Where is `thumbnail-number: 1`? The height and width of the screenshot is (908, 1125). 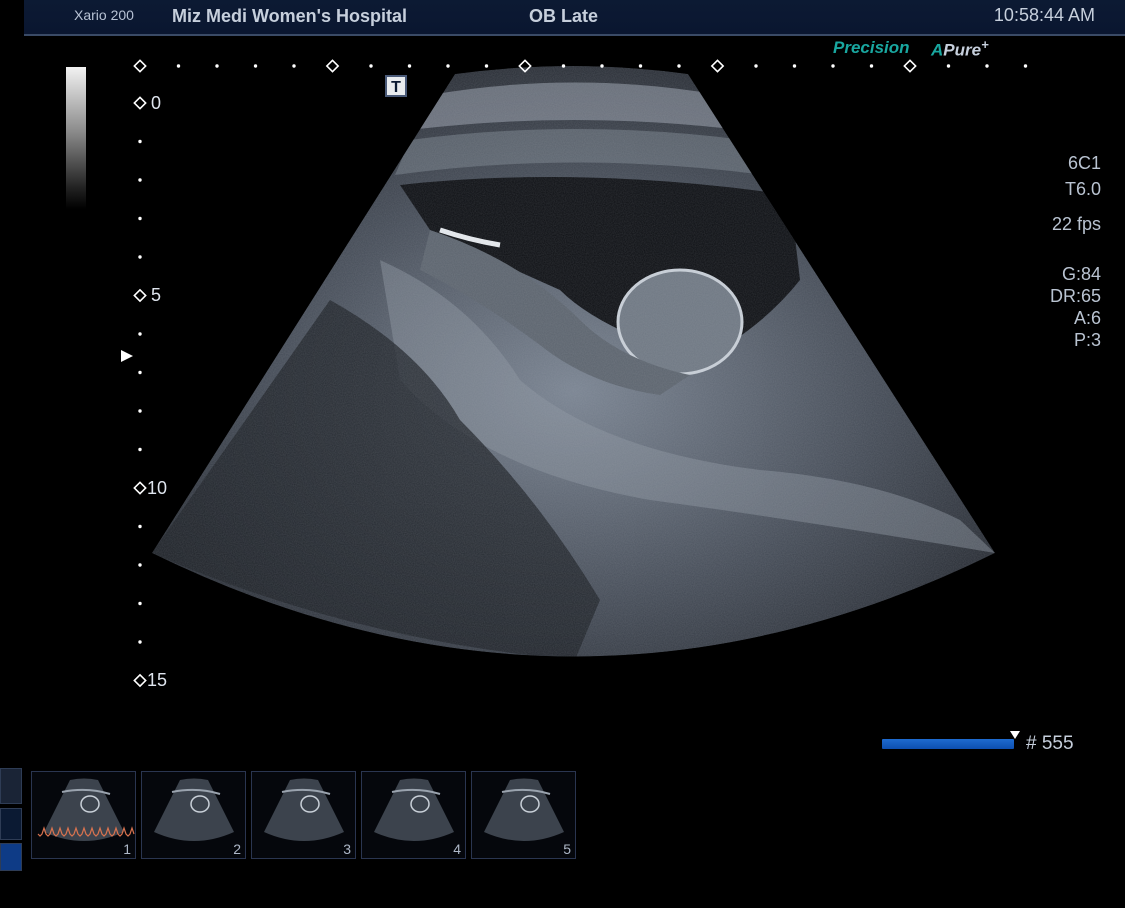 thumbnail-number: 1 is located at coordinates (127, 849).